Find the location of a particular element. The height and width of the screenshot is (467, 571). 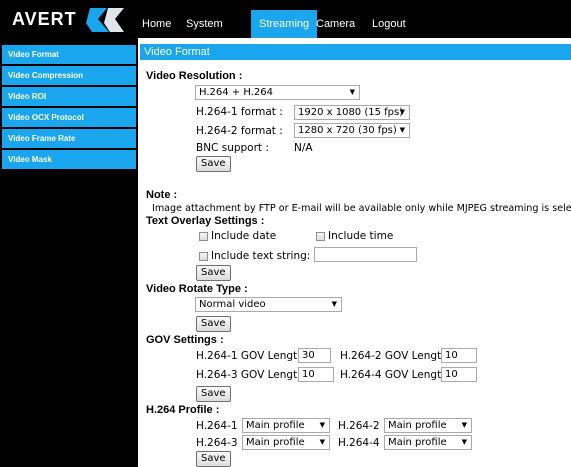

h264-2-format-select: 1280 x 720 (30 fps) ▼ is located at coordinates (352, 130).